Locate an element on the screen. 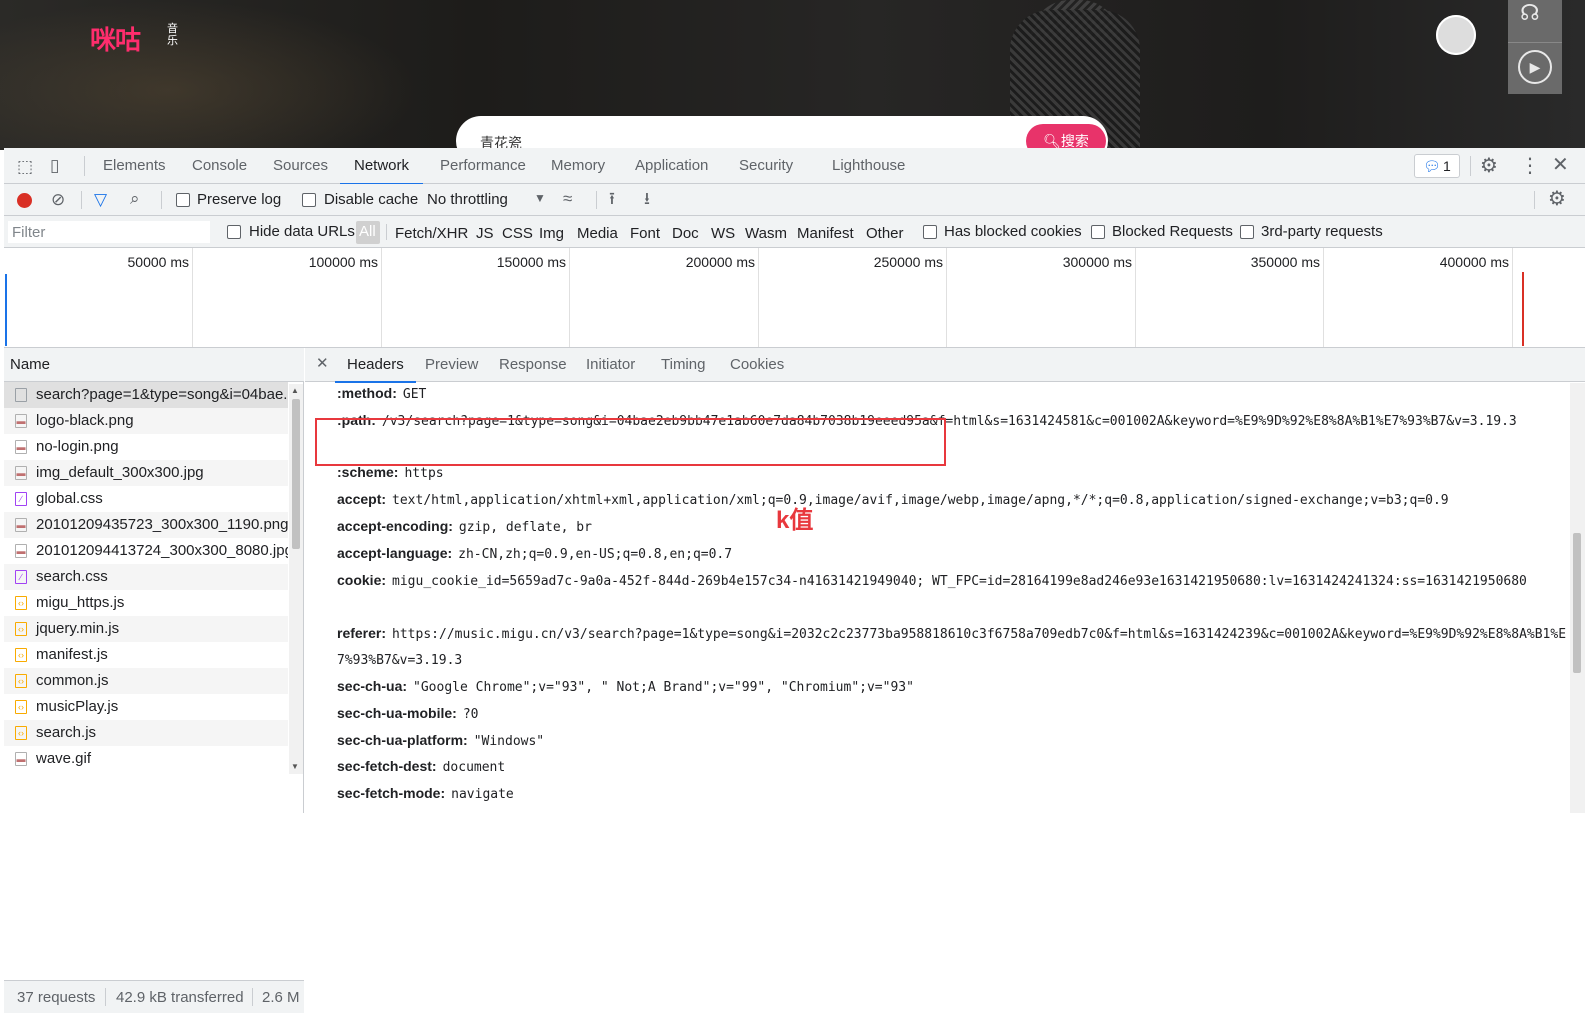 This screenshot has height=1013, width=1585. migu-logo: 咪咕 音乐 is located at coordinates (134, 38).